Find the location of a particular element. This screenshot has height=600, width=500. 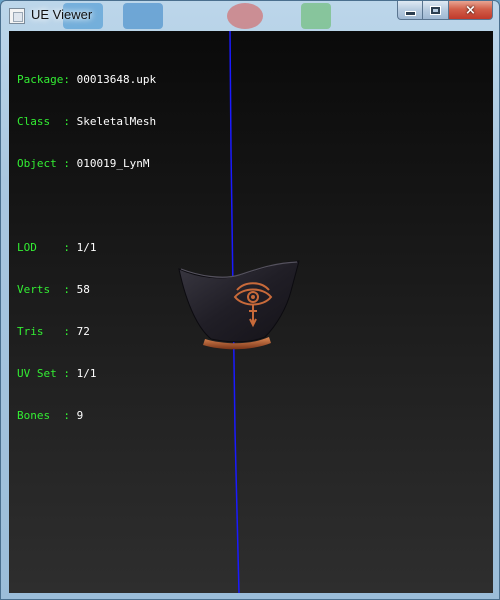

minimize-icon is located at coordinates (410, 13).